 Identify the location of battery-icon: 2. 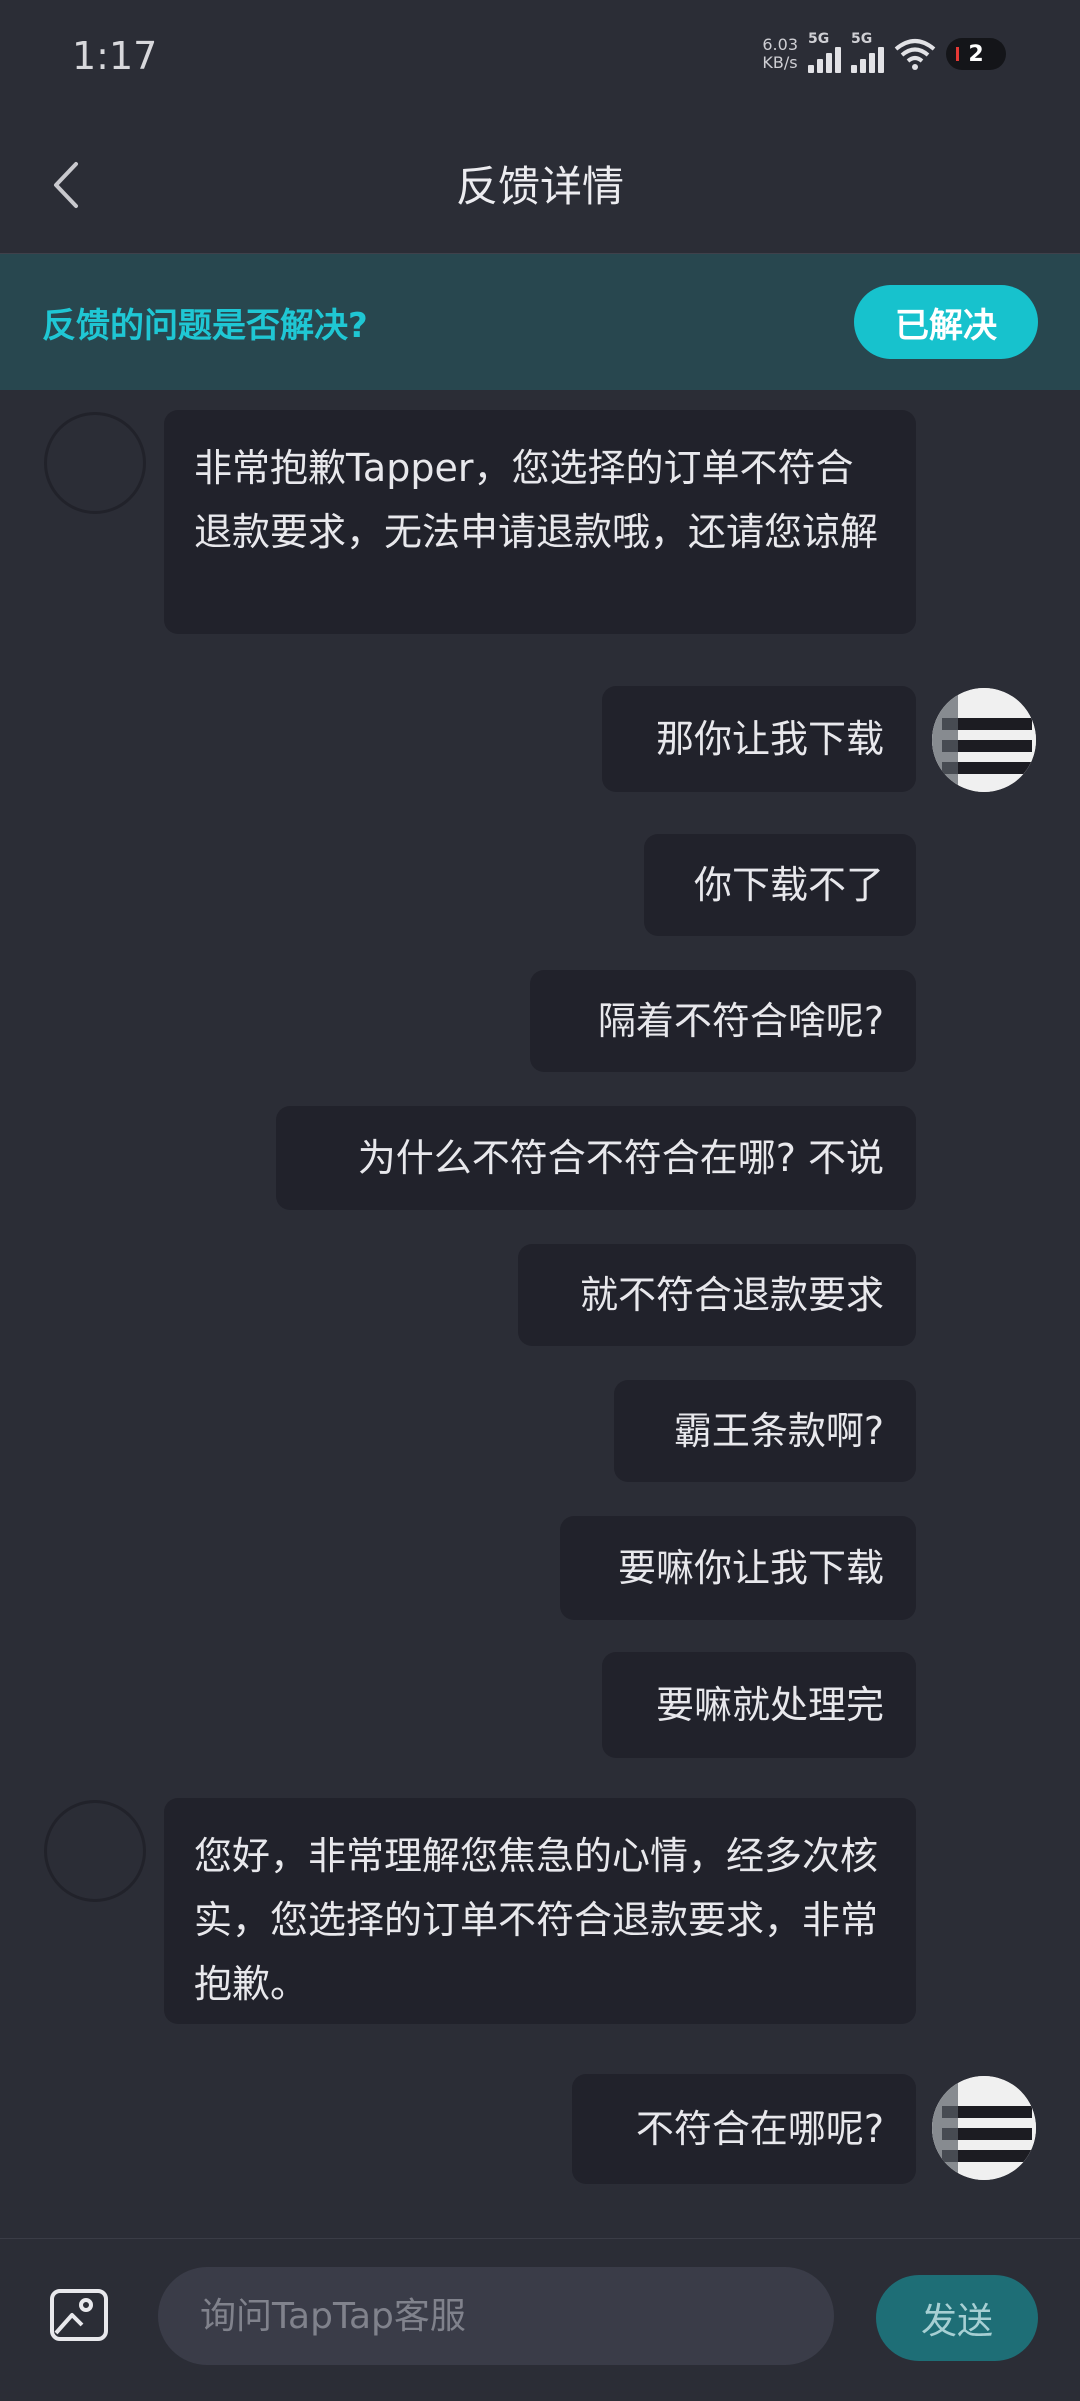
(976, 54).